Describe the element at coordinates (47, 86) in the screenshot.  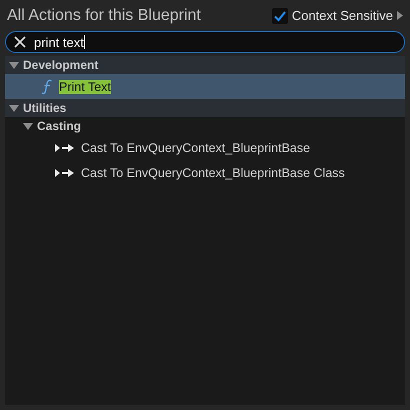
I see `function-icon` at that location.